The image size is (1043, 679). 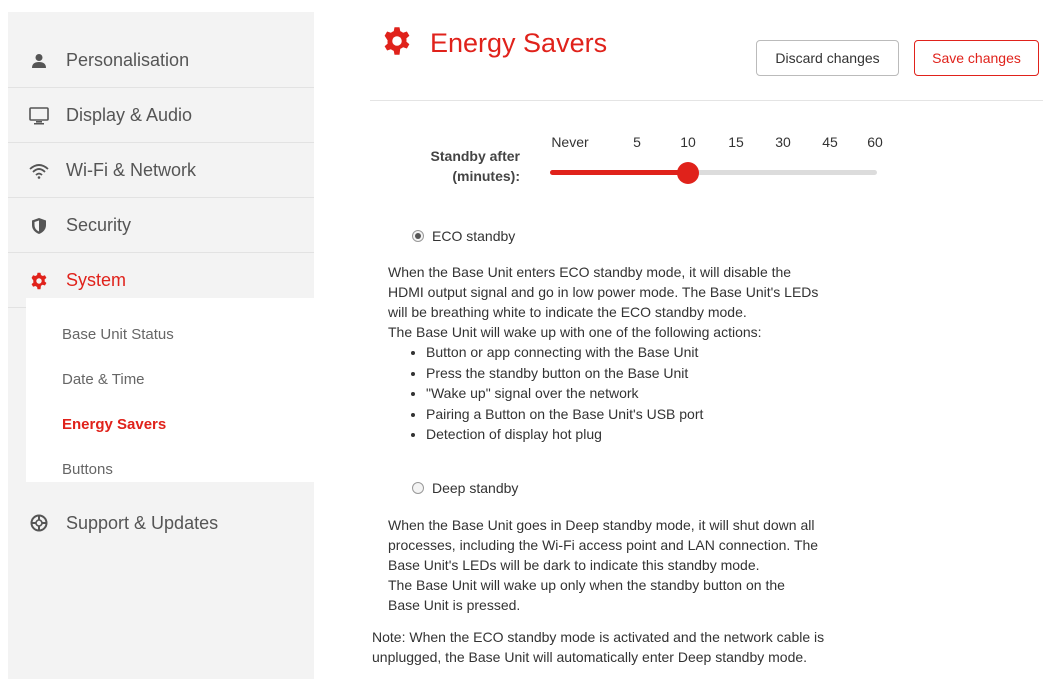 What do you see at coordinates (475, 156) in the screenshot?
I see `standby-label-line1: Standby after` at bounding box center [475, 156].